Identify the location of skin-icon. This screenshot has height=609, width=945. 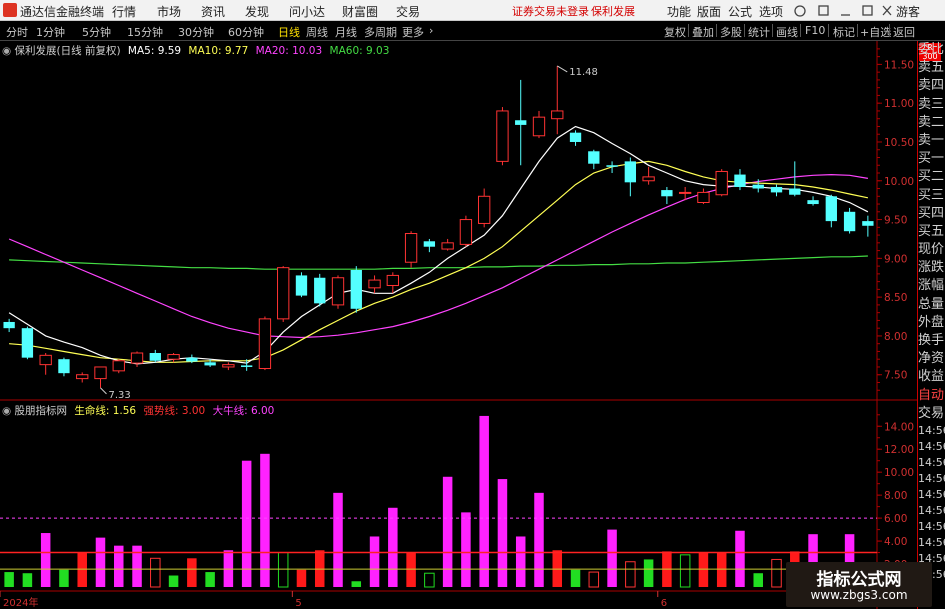
(823, 10).